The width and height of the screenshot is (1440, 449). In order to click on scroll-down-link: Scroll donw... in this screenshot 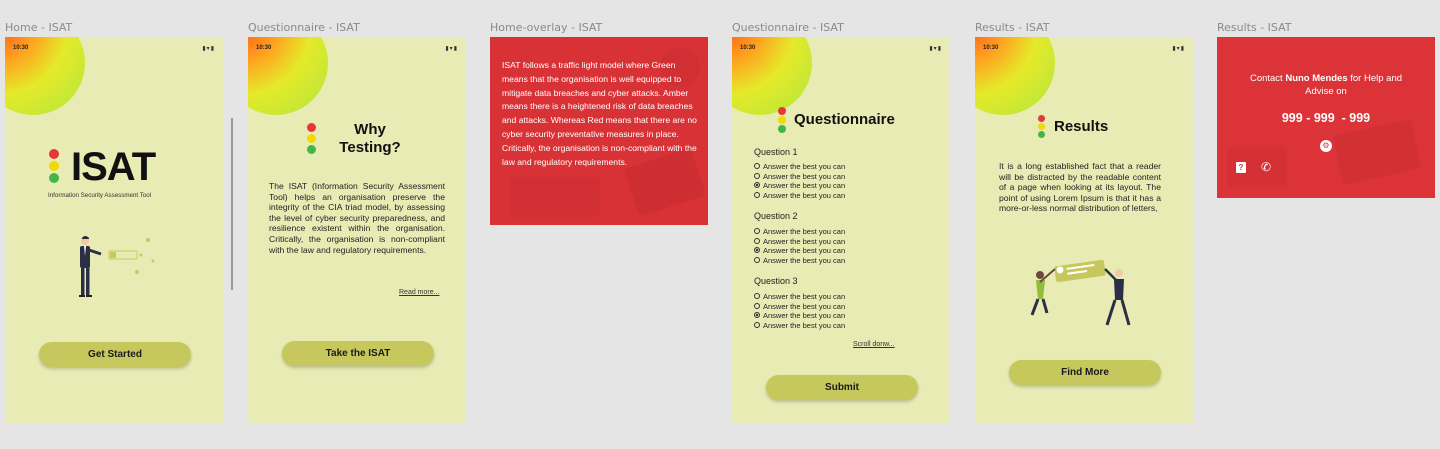, I will do `click(874, 344)`.